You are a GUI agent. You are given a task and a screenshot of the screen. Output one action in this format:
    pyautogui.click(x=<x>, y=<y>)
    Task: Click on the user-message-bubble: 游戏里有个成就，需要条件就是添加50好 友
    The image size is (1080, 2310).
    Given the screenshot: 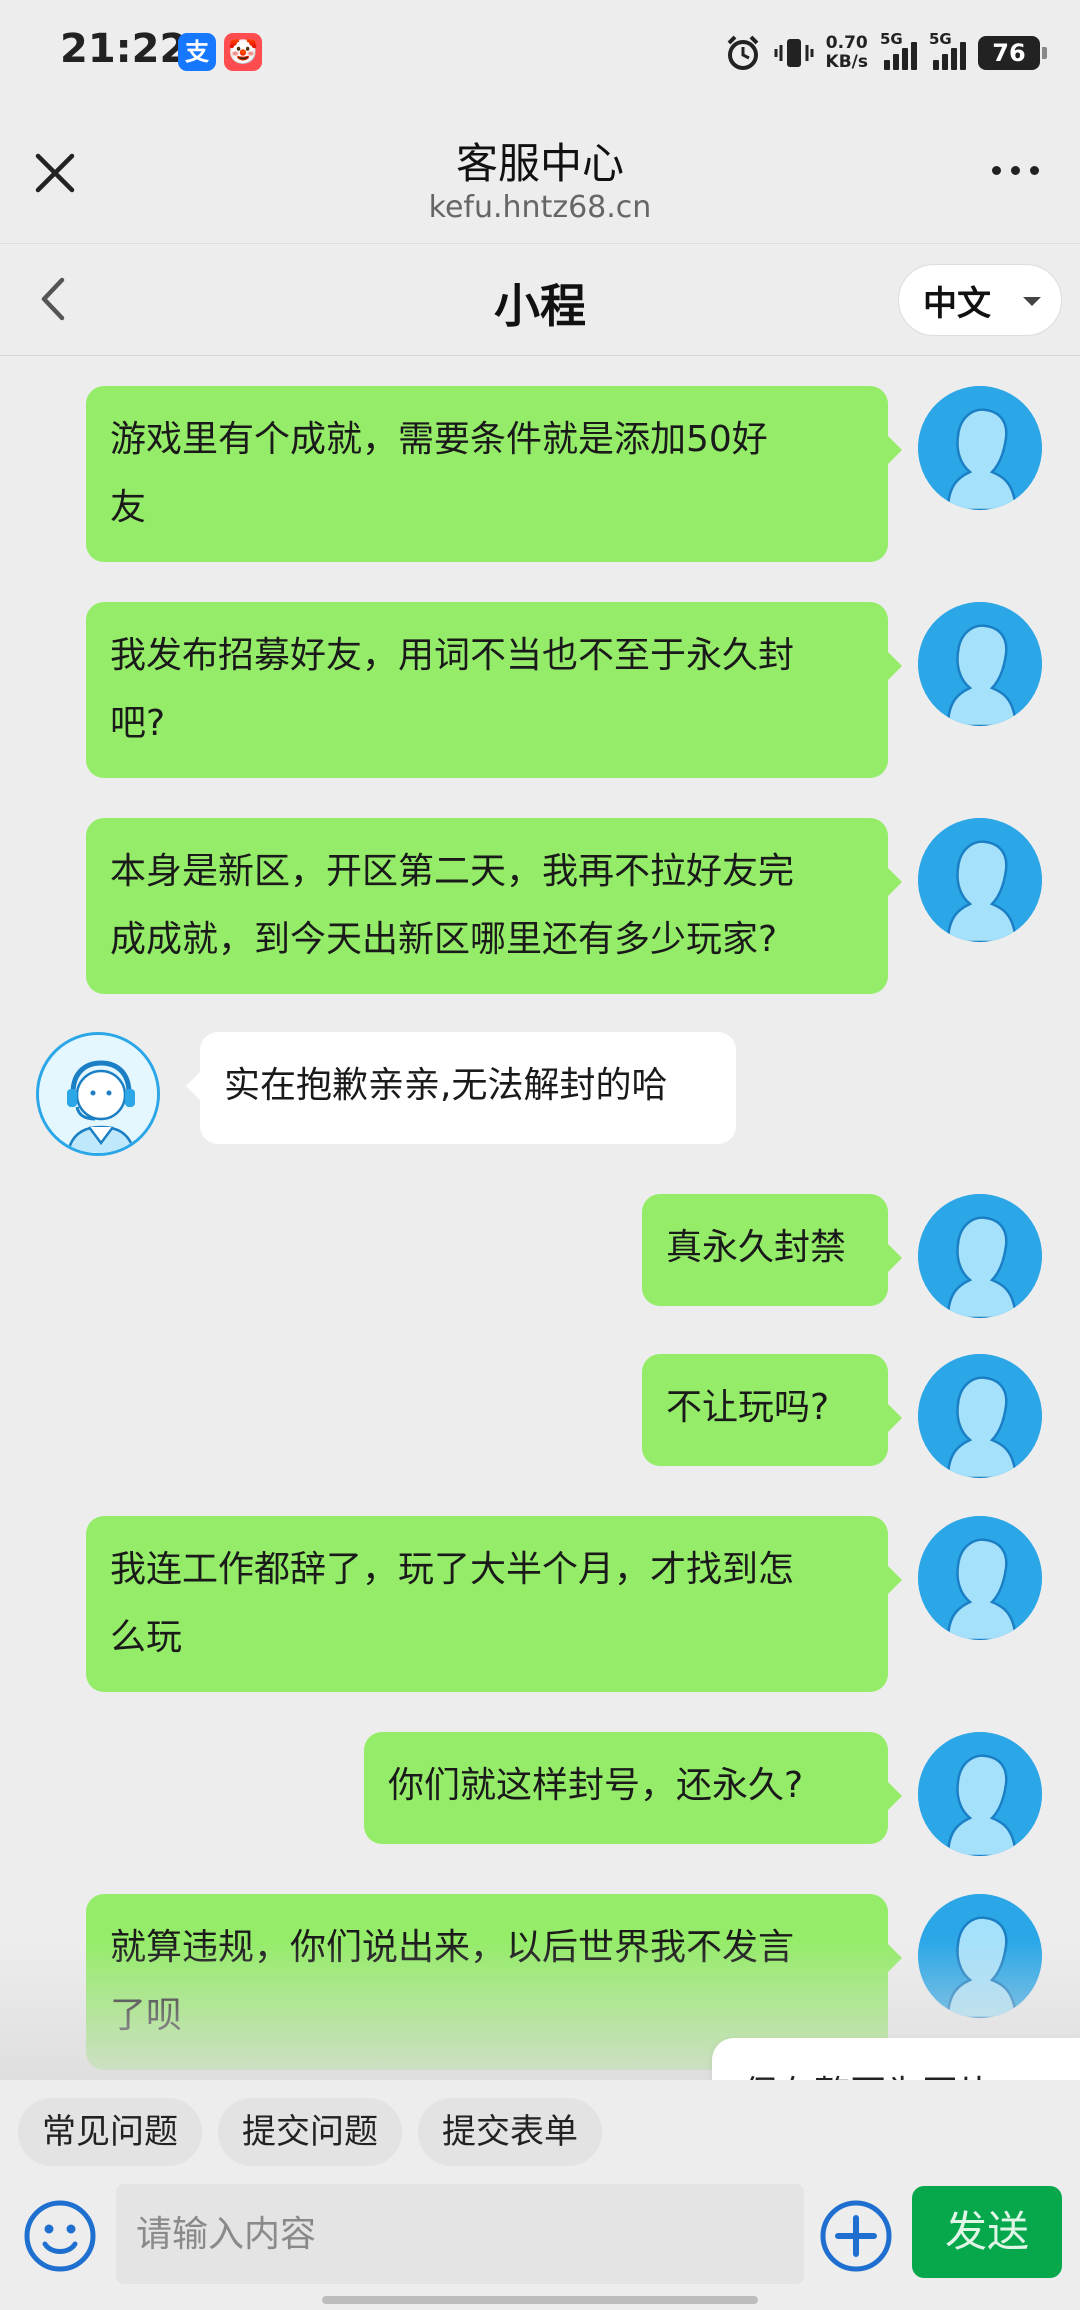 What is the action you would take?
    pyautogui.click(x=494, y=474)
    